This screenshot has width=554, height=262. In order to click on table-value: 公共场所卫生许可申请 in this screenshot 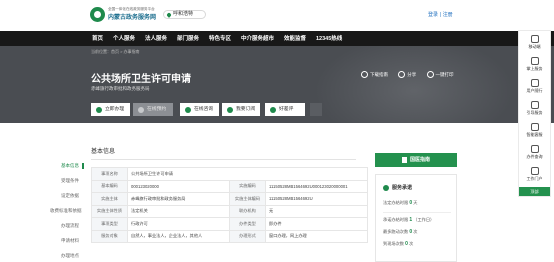, I will do `click(247, 174)`.